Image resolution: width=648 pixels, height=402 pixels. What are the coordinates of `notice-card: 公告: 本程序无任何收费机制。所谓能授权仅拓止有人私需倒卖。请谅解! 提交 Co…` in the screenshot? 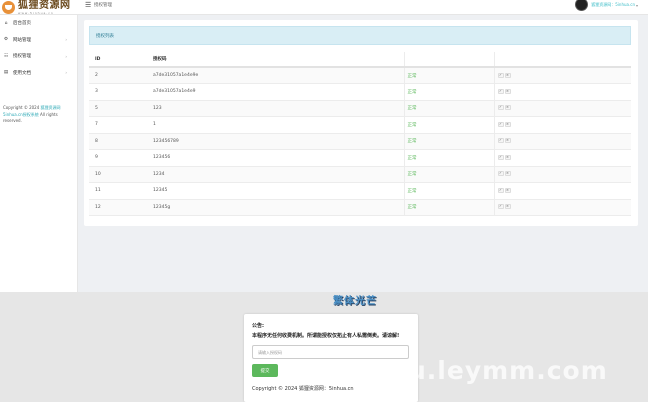 It's located at (331, 358).